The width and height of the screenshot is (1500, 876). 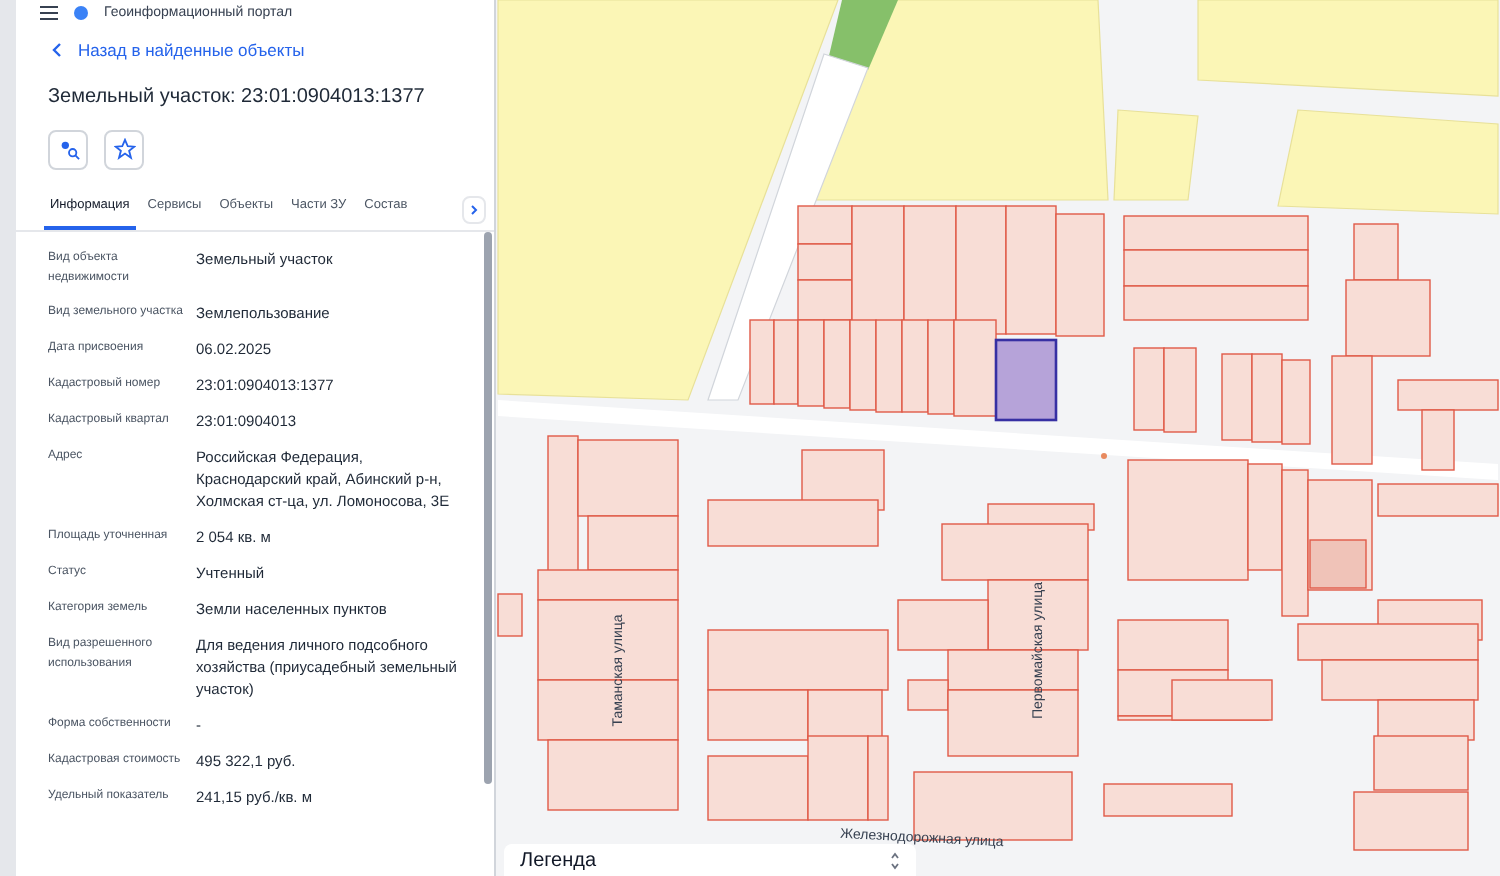 I want to click on back-link: Назад в найденные объекты, so click(x=178, y=51).